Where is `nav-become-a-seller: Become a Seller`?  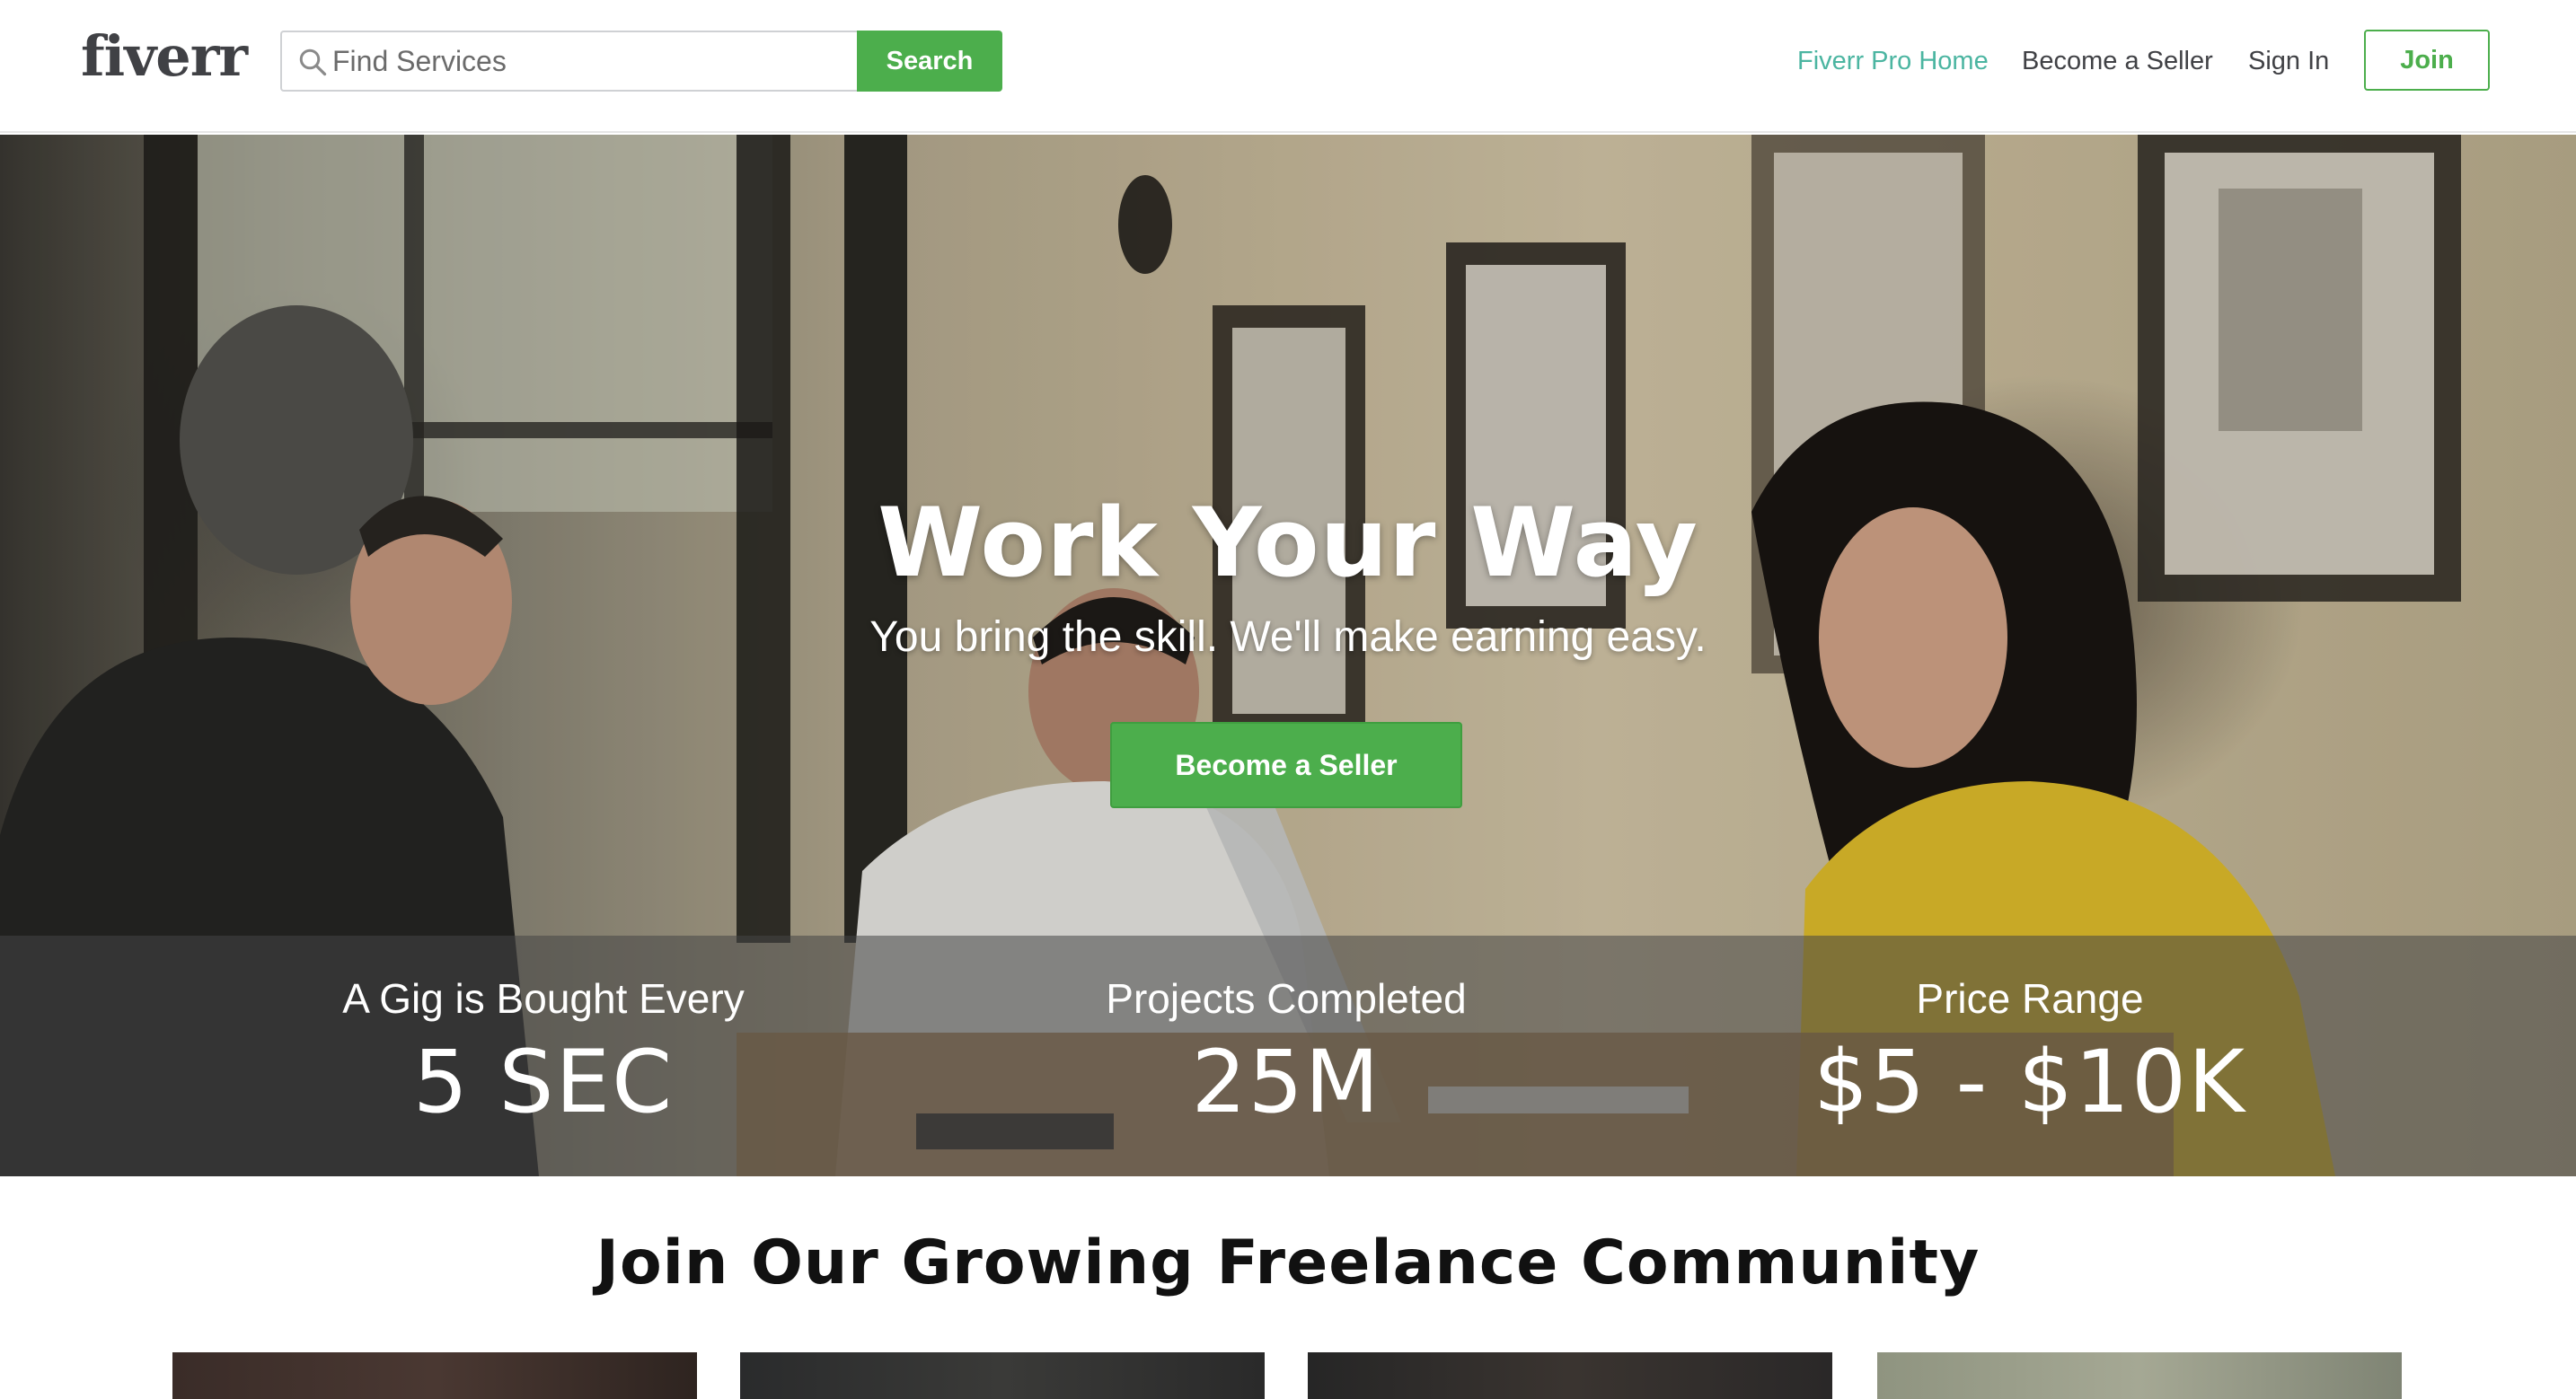 nav-become-a-seller: Become a Seller is located at coordinates (2117, 61).